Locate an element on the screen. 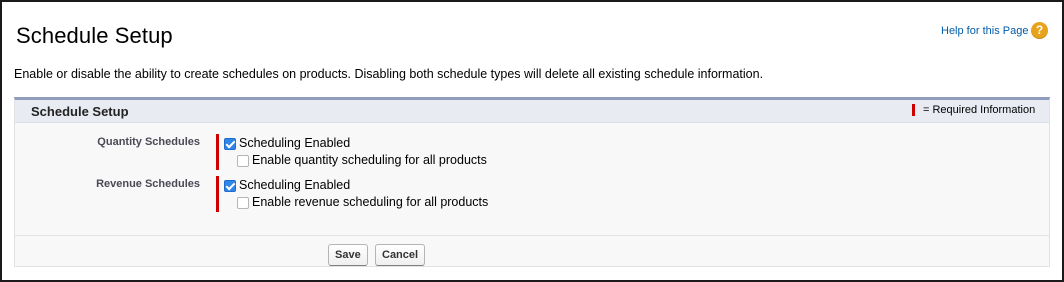  required-info-label: = Required Information is located at coordinates (979, 110).